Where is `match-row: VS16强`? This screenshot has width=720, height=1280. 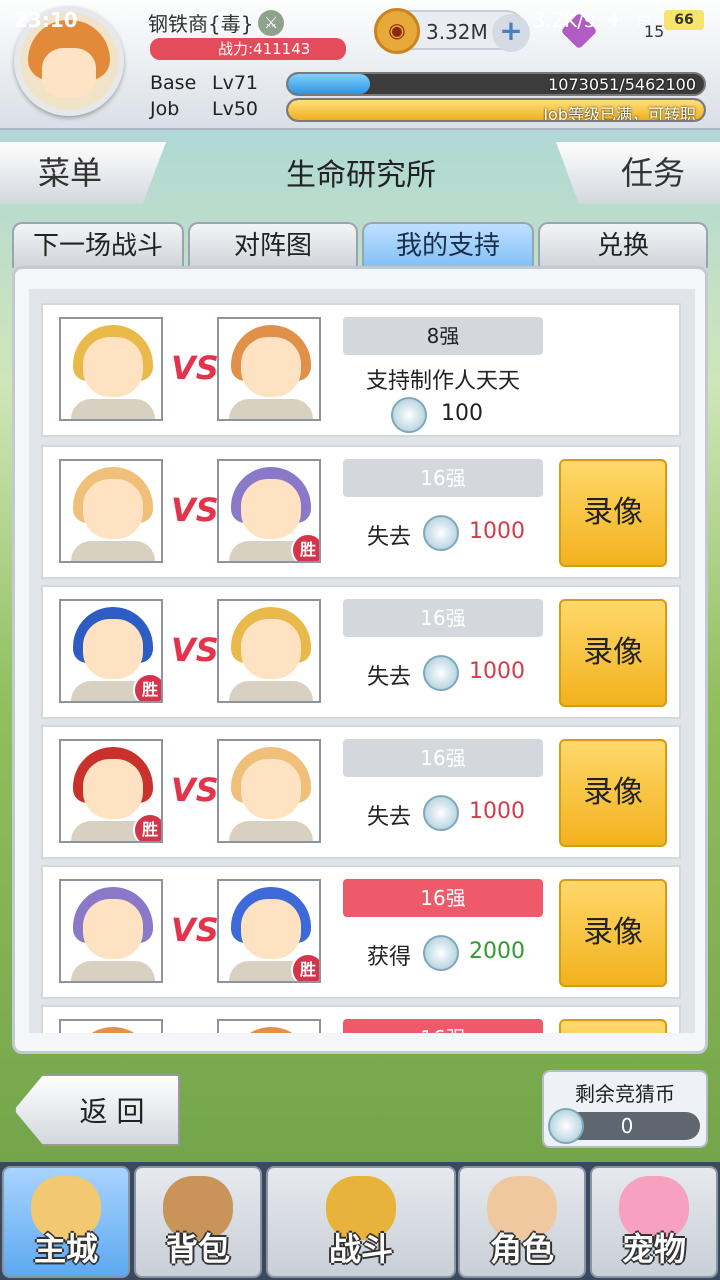
match-row: VS16强 is located at coordinates (361, 1019).